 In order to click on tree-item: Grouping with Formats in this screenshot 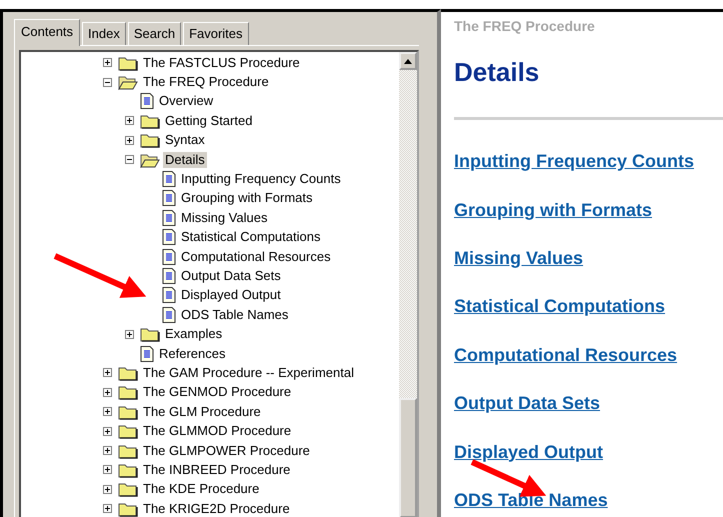, I will do `click(246, 198)`.